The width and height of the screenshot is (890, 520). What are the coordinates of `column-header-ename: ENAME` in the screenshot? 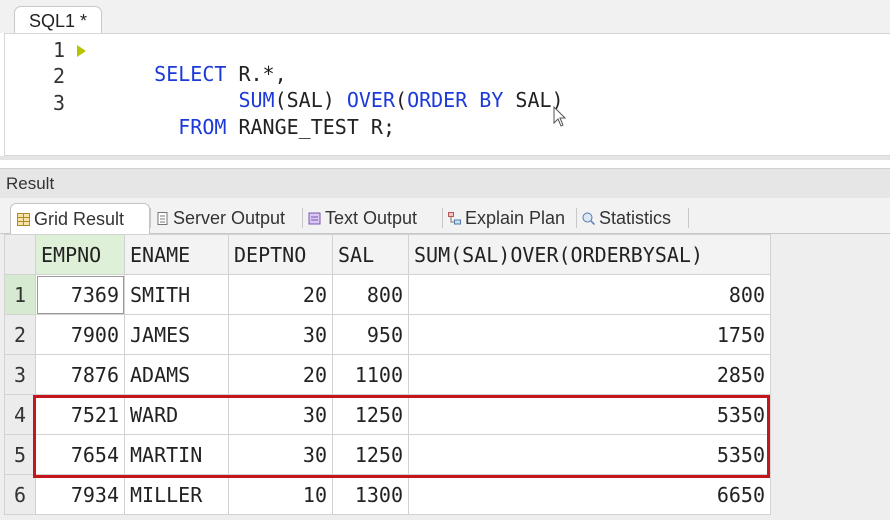 It's located at (176, 254).